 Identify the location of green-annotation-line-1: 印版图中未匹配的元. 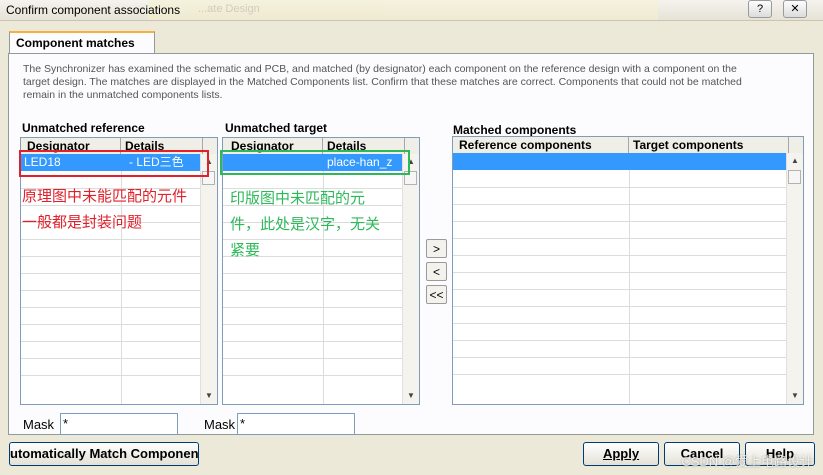
(298, 198).